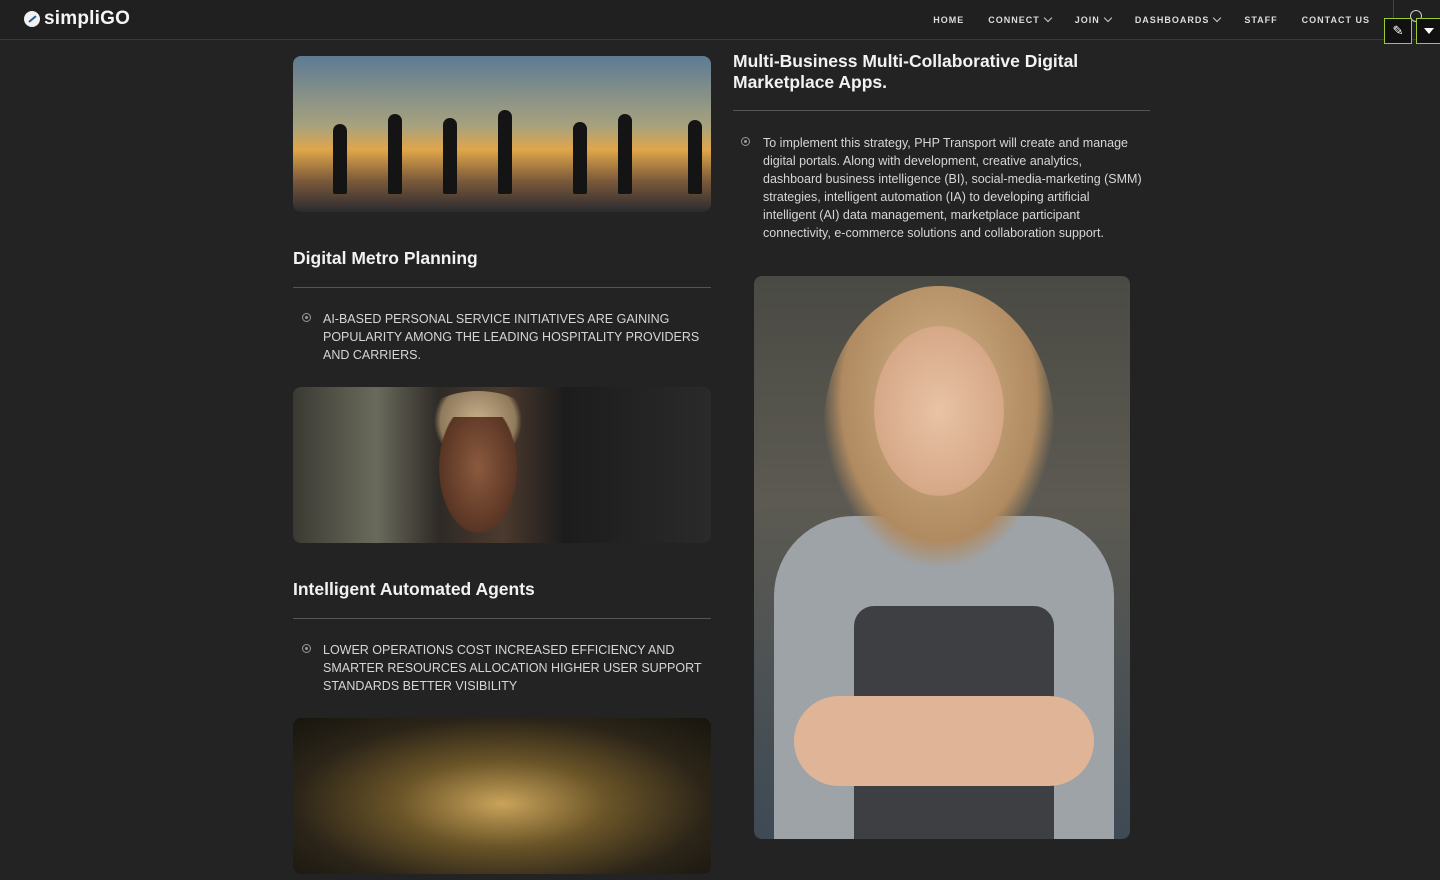  I want to click on logo-icon, so click(32, 19).